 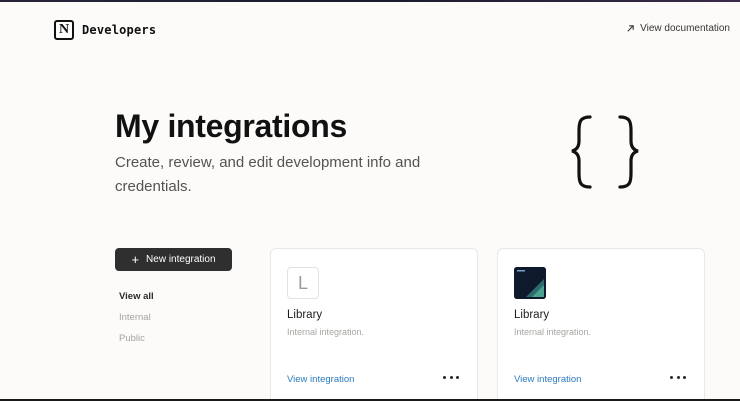 What do you see at coordinates (64, 30) in the screenshot?
I see `notion-logo-icon: N` at bounding box center [64, 30].